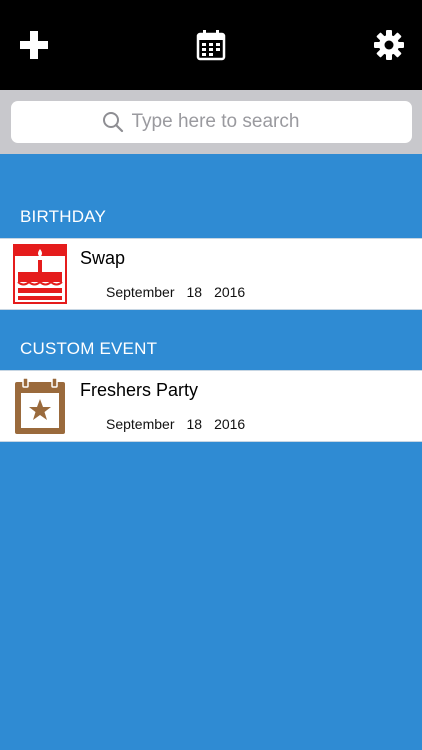  Describe the element at coordinates (63, 216) in the screenshot. I see `section-header-birthday: BIRTHDAY` at that location.